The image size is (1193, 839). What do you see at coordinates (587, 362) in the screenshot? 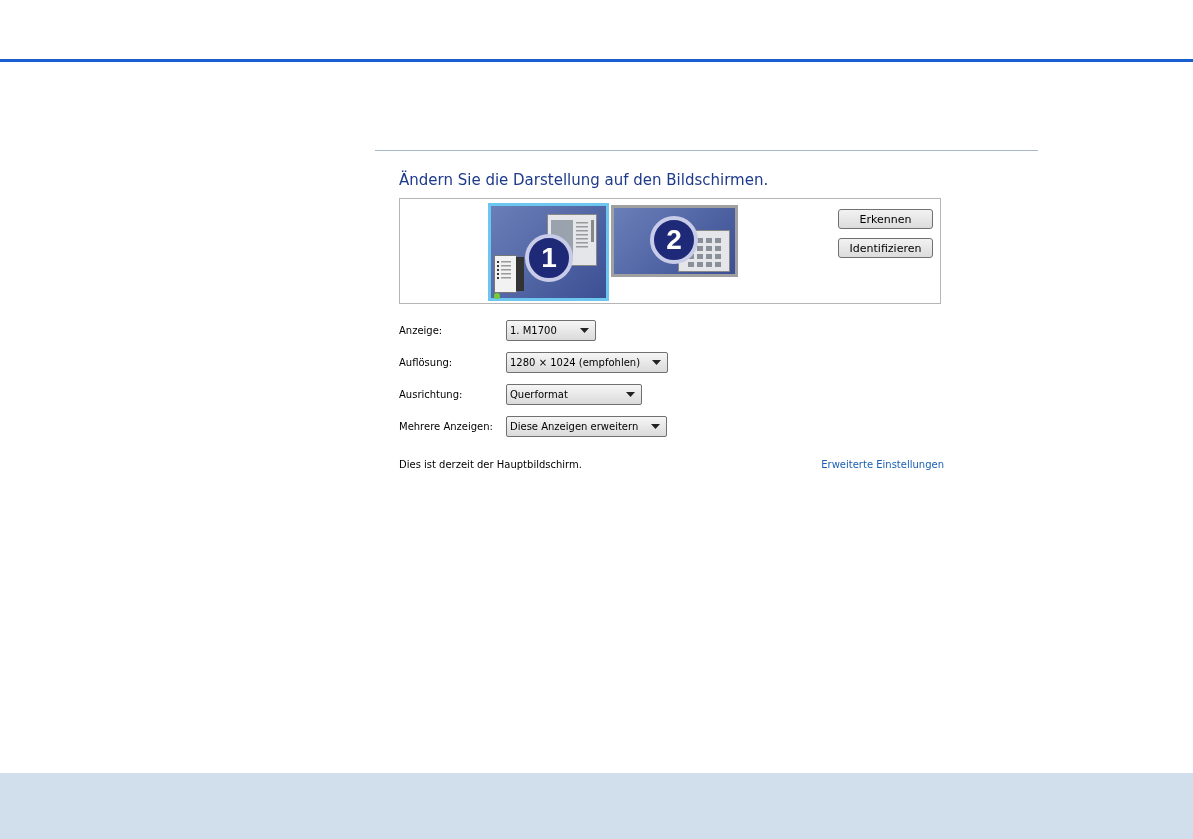
I see `dropdown: 1280 × 1024 (empfohlen)` at bounding box center [587, 362].